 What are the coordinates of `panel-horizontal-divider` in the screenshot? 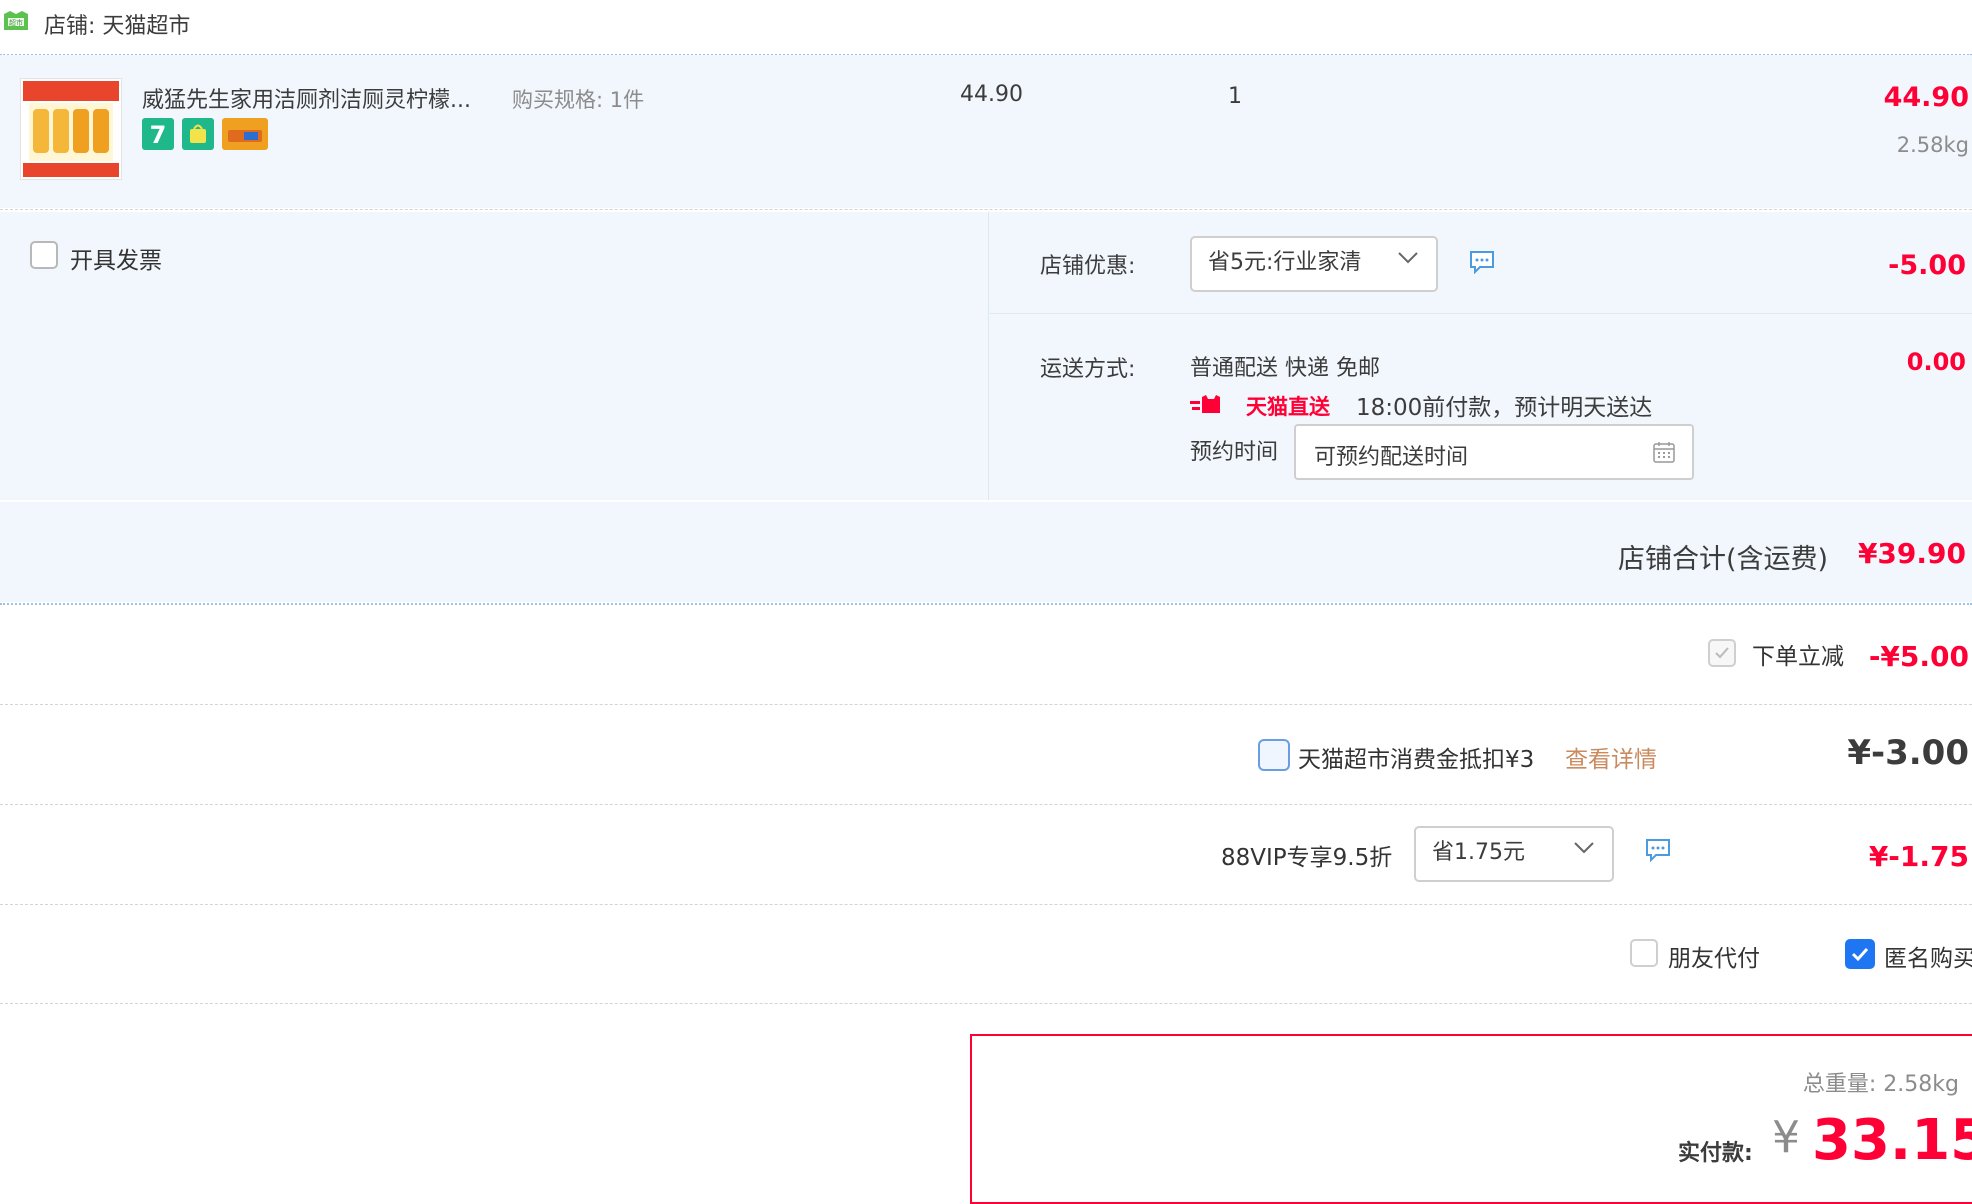 It's located at (1481, 313).